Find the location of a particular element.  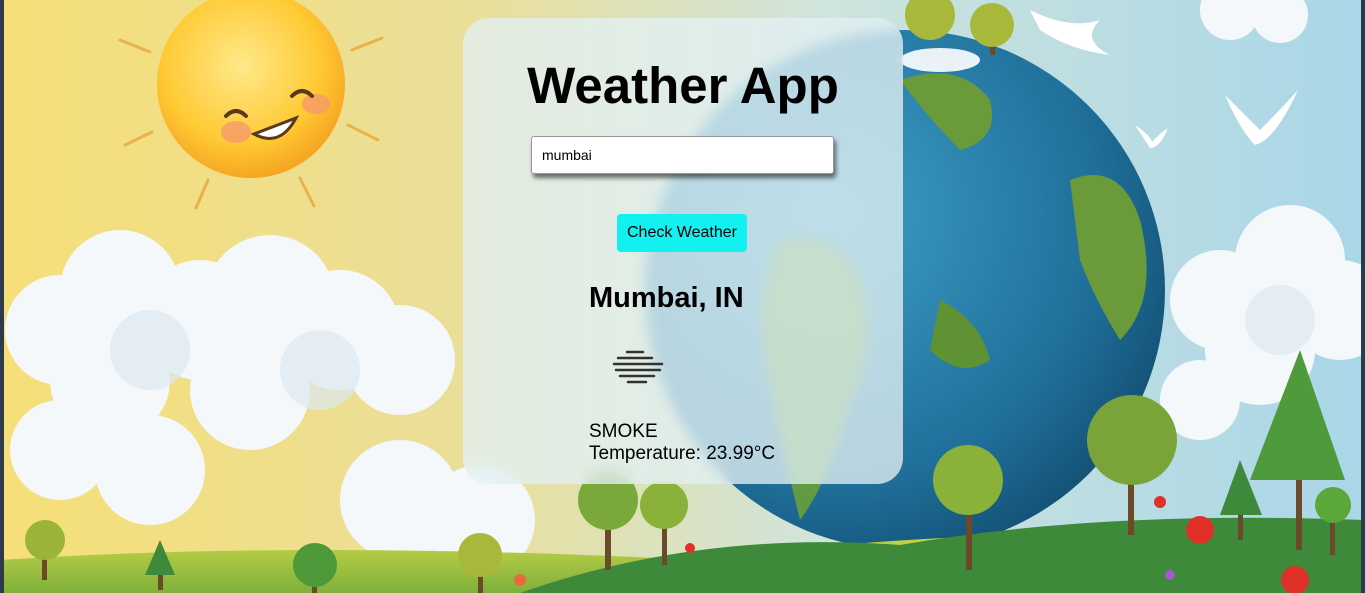

city-search-input is located at coordinates (682, 155).